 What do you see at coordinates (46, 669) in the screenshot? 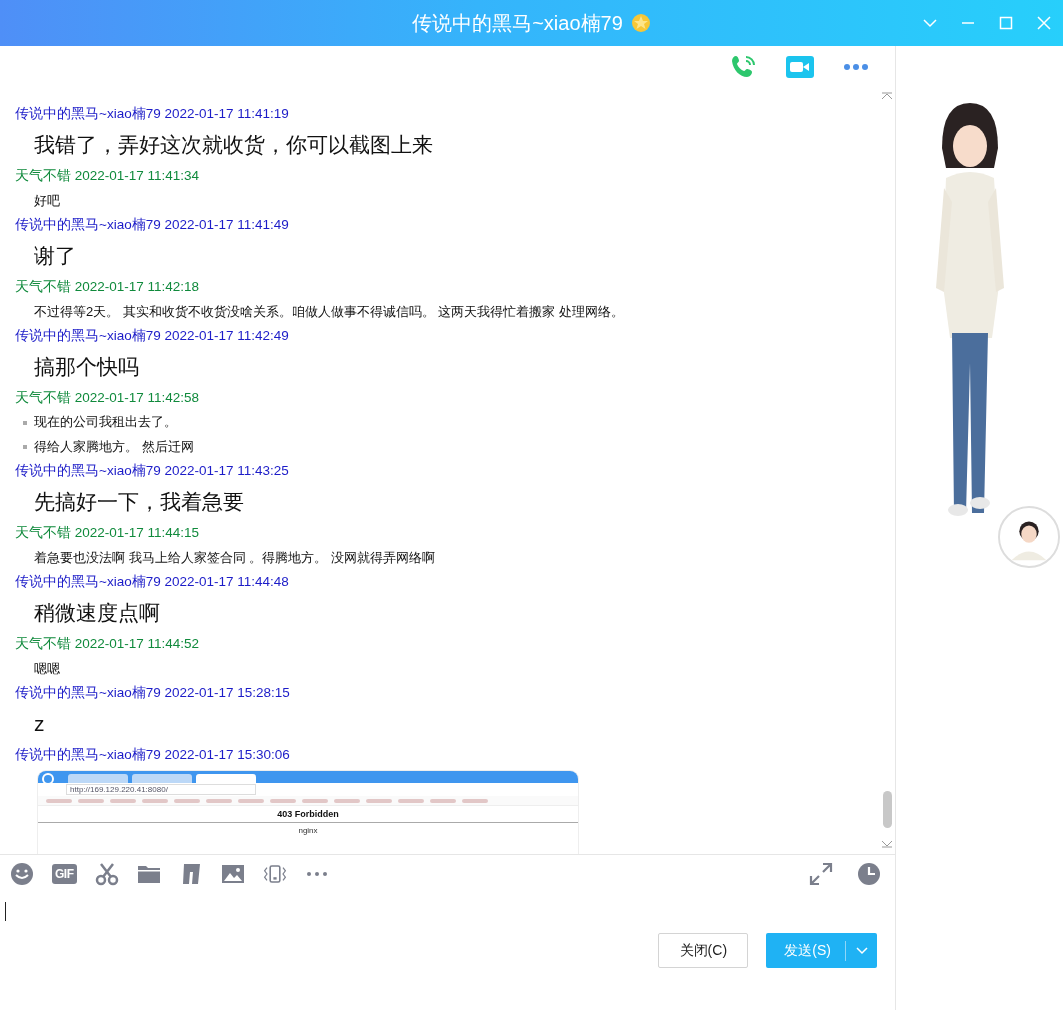
I see `message-text: 嗯嗯` at bounding box center [46, 669].